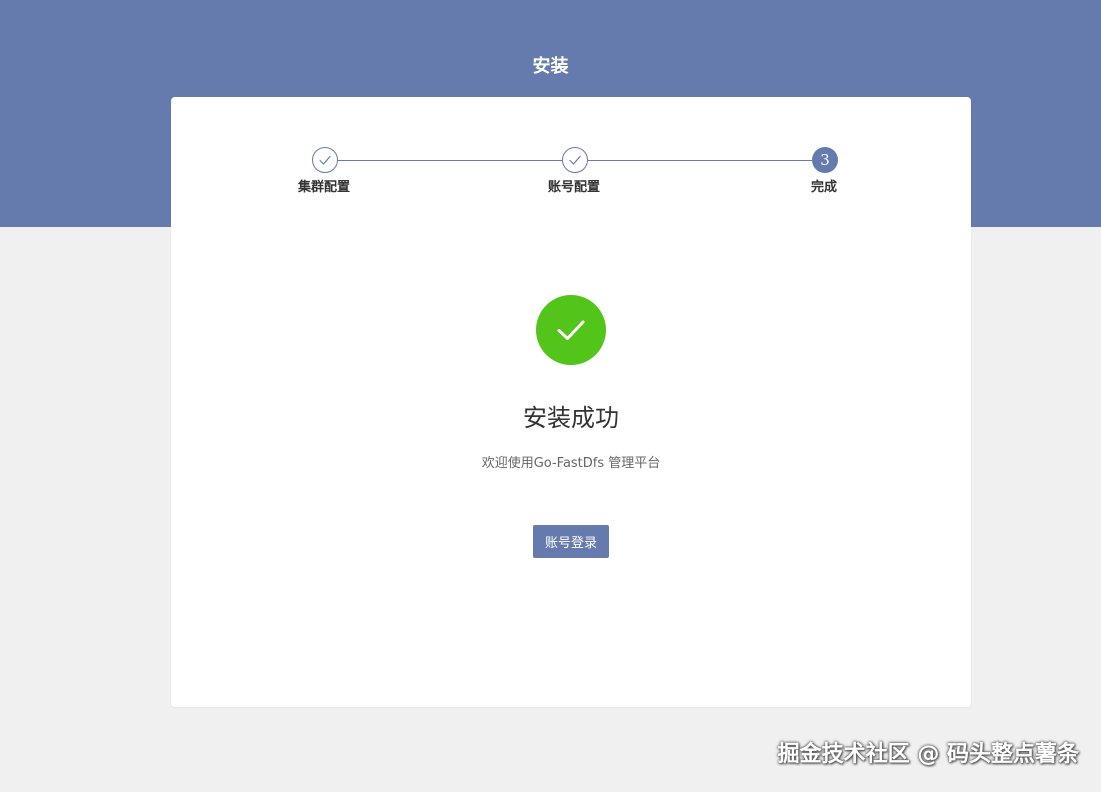 The width and height of the screenshot is (1101, 792). I want to click on page-title: 安装, so click(550, 66).